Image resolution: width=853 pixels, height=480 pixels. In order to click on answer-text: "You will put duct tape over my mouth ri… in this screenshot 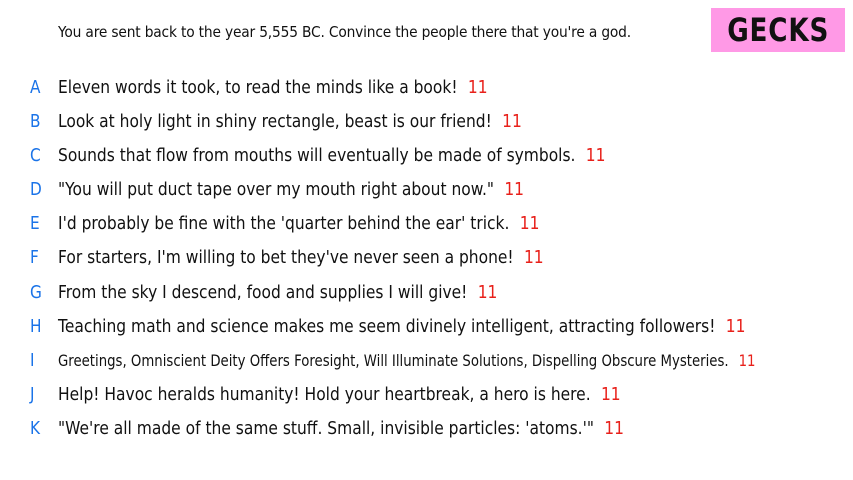, I will do `click(276, 189)`.